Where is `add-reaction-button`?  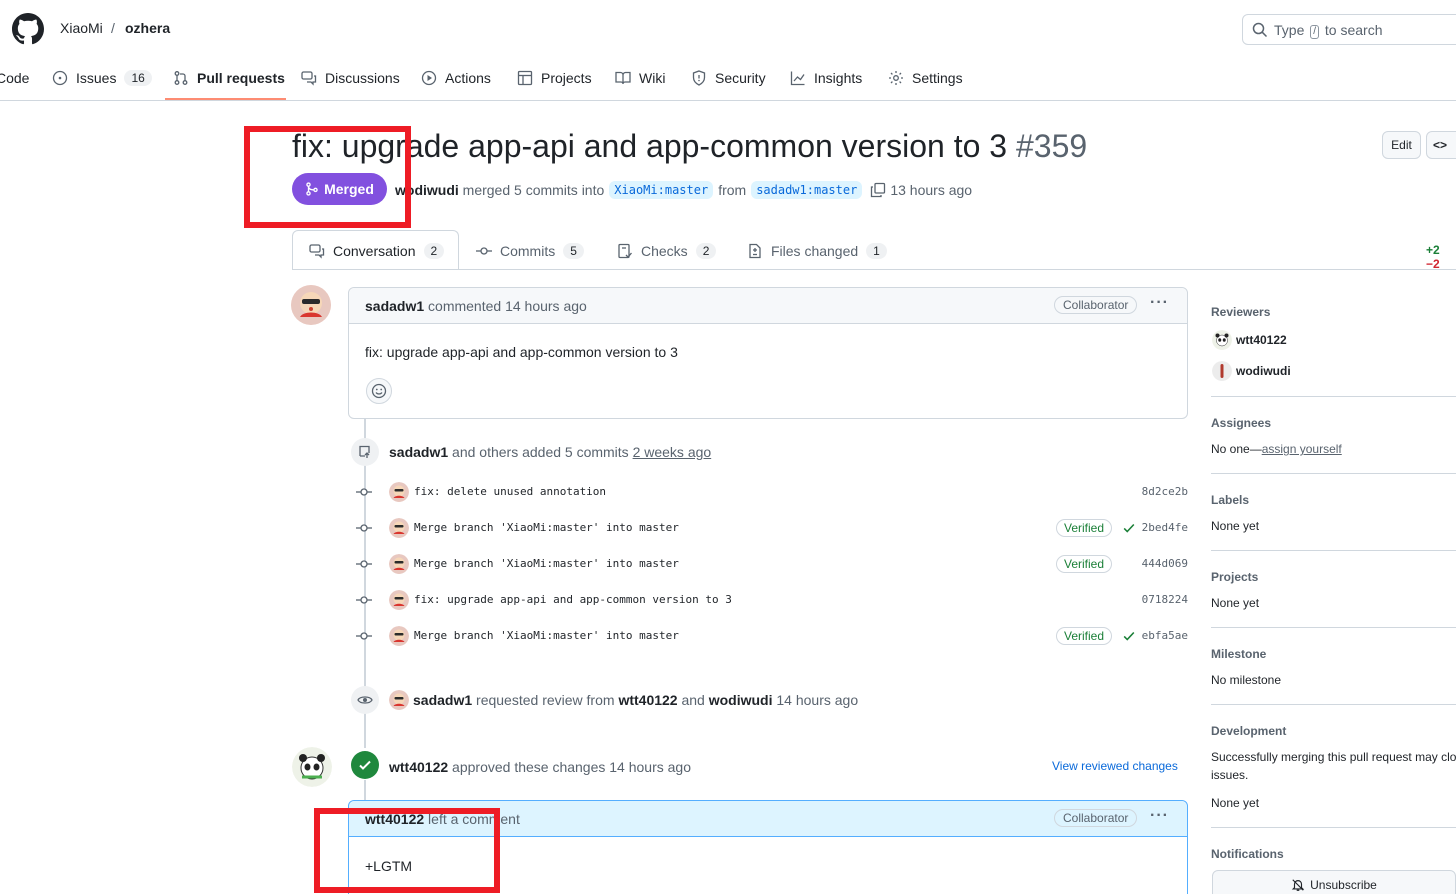 add-reaction-button is located at coordinates (379, 391).